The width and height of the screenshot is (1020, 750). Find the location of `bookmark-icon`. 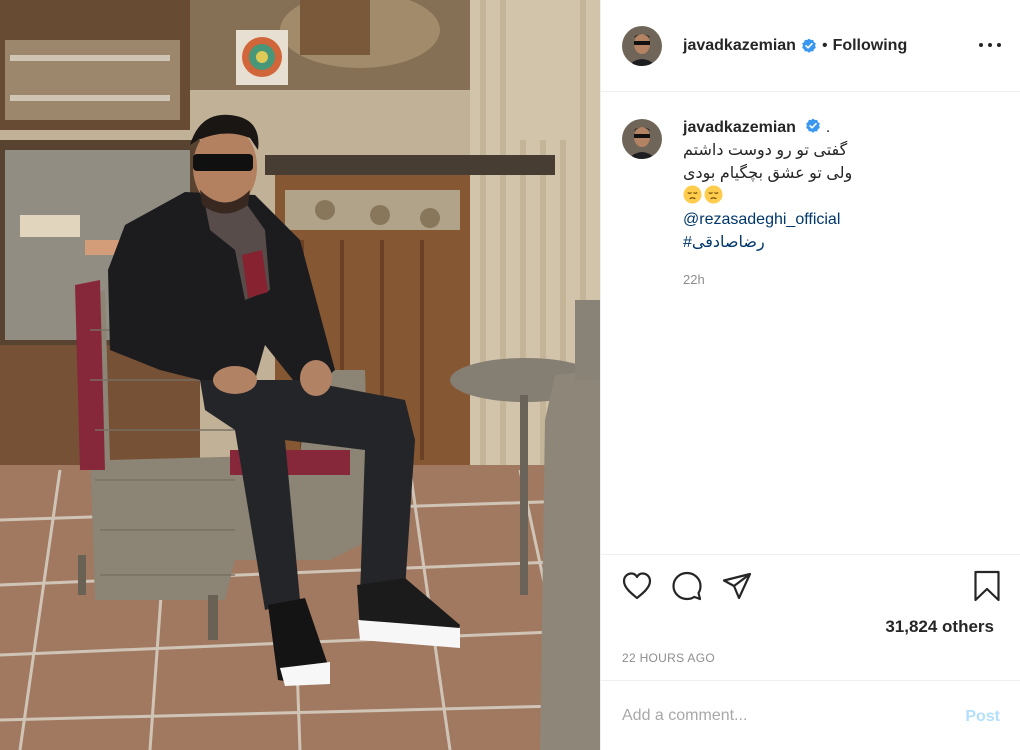

bookmark-icon is located at coordinates (987, 586).